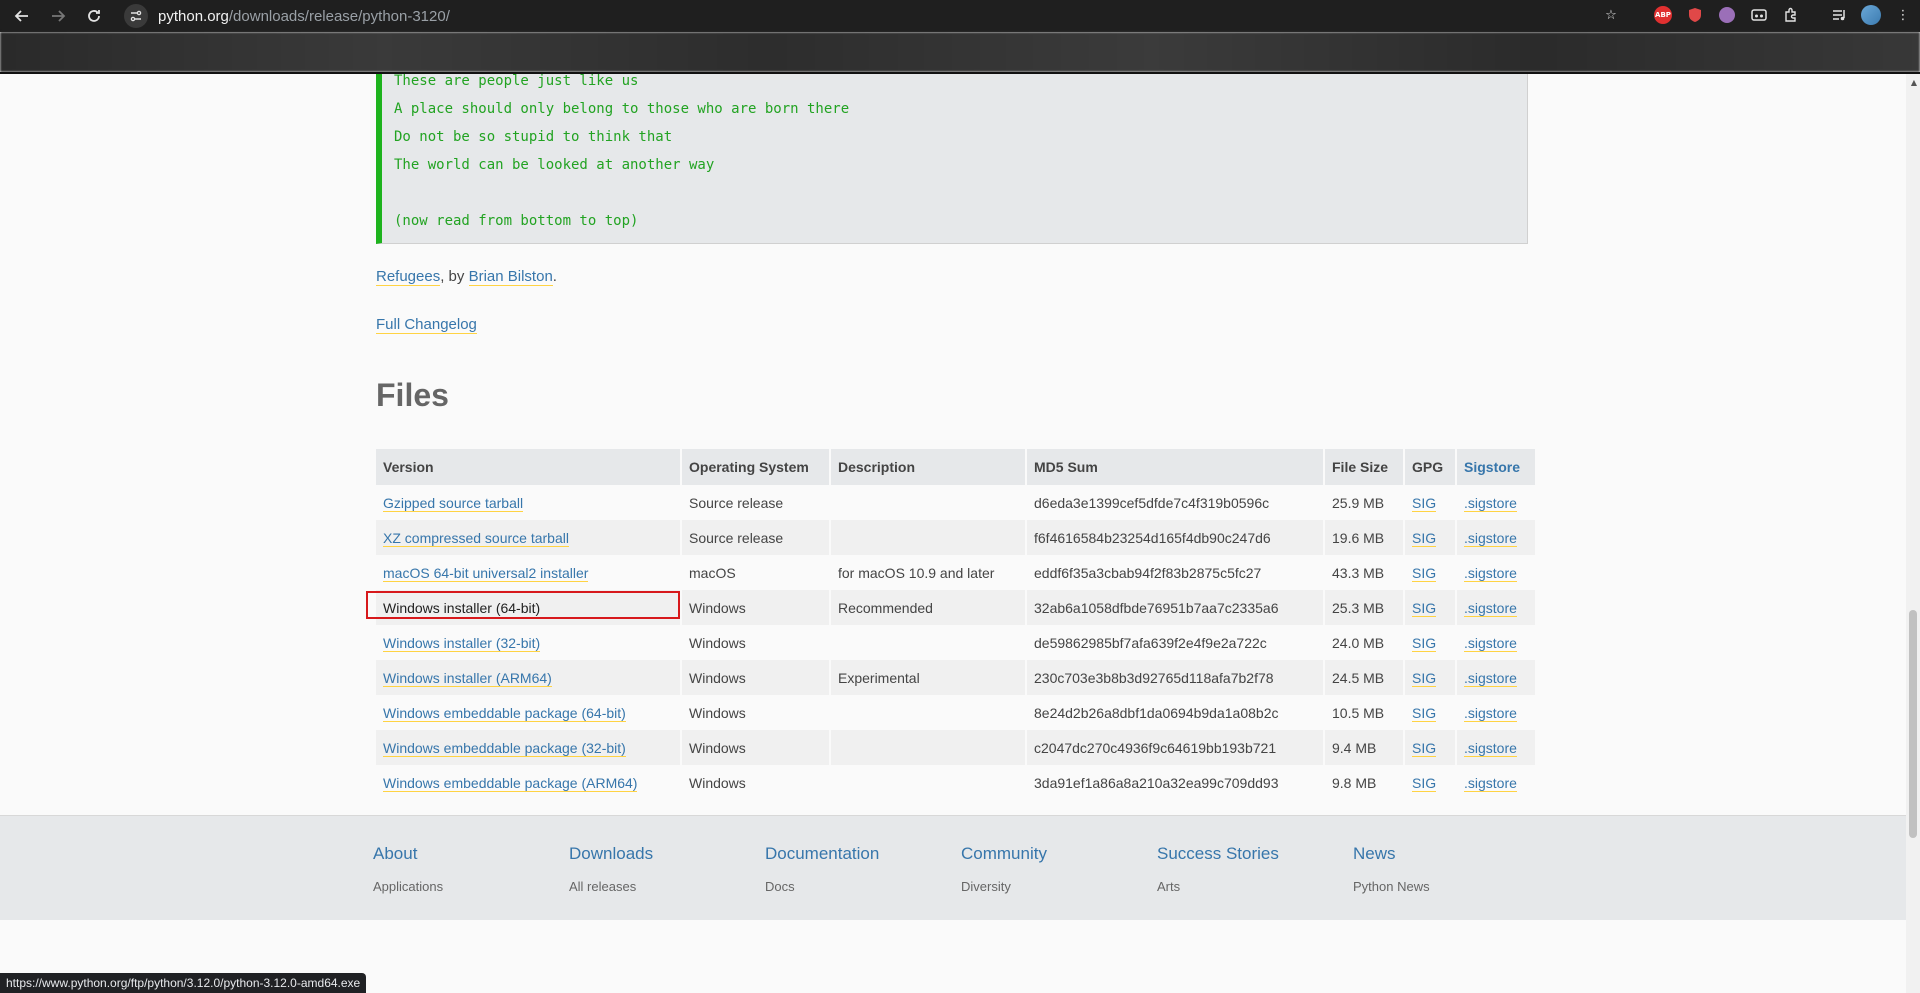  What do you see at coordinates (602, 886) in the screenshot?
I see `footer-all-releases-link: All releases` at bounding box center [602, 886].